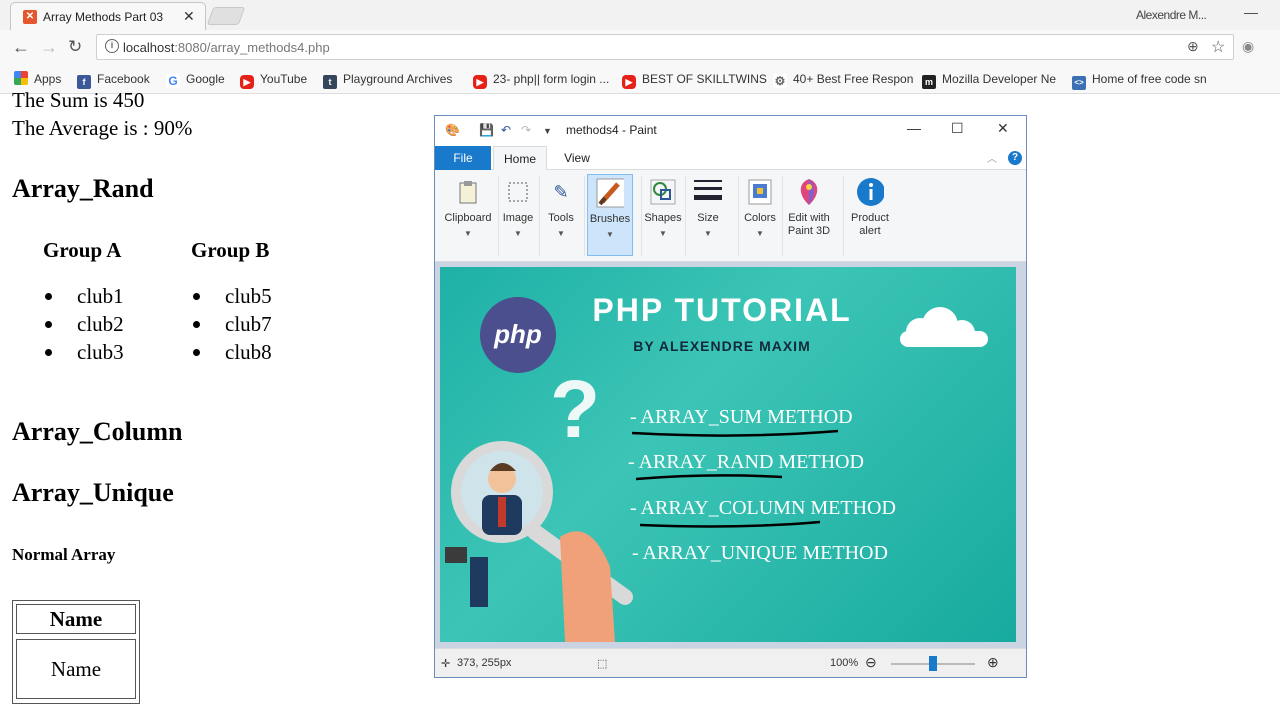 This screenshot has height=720, width=1280. I want to click on product-alert-button: Product alert, so click(870, 215).